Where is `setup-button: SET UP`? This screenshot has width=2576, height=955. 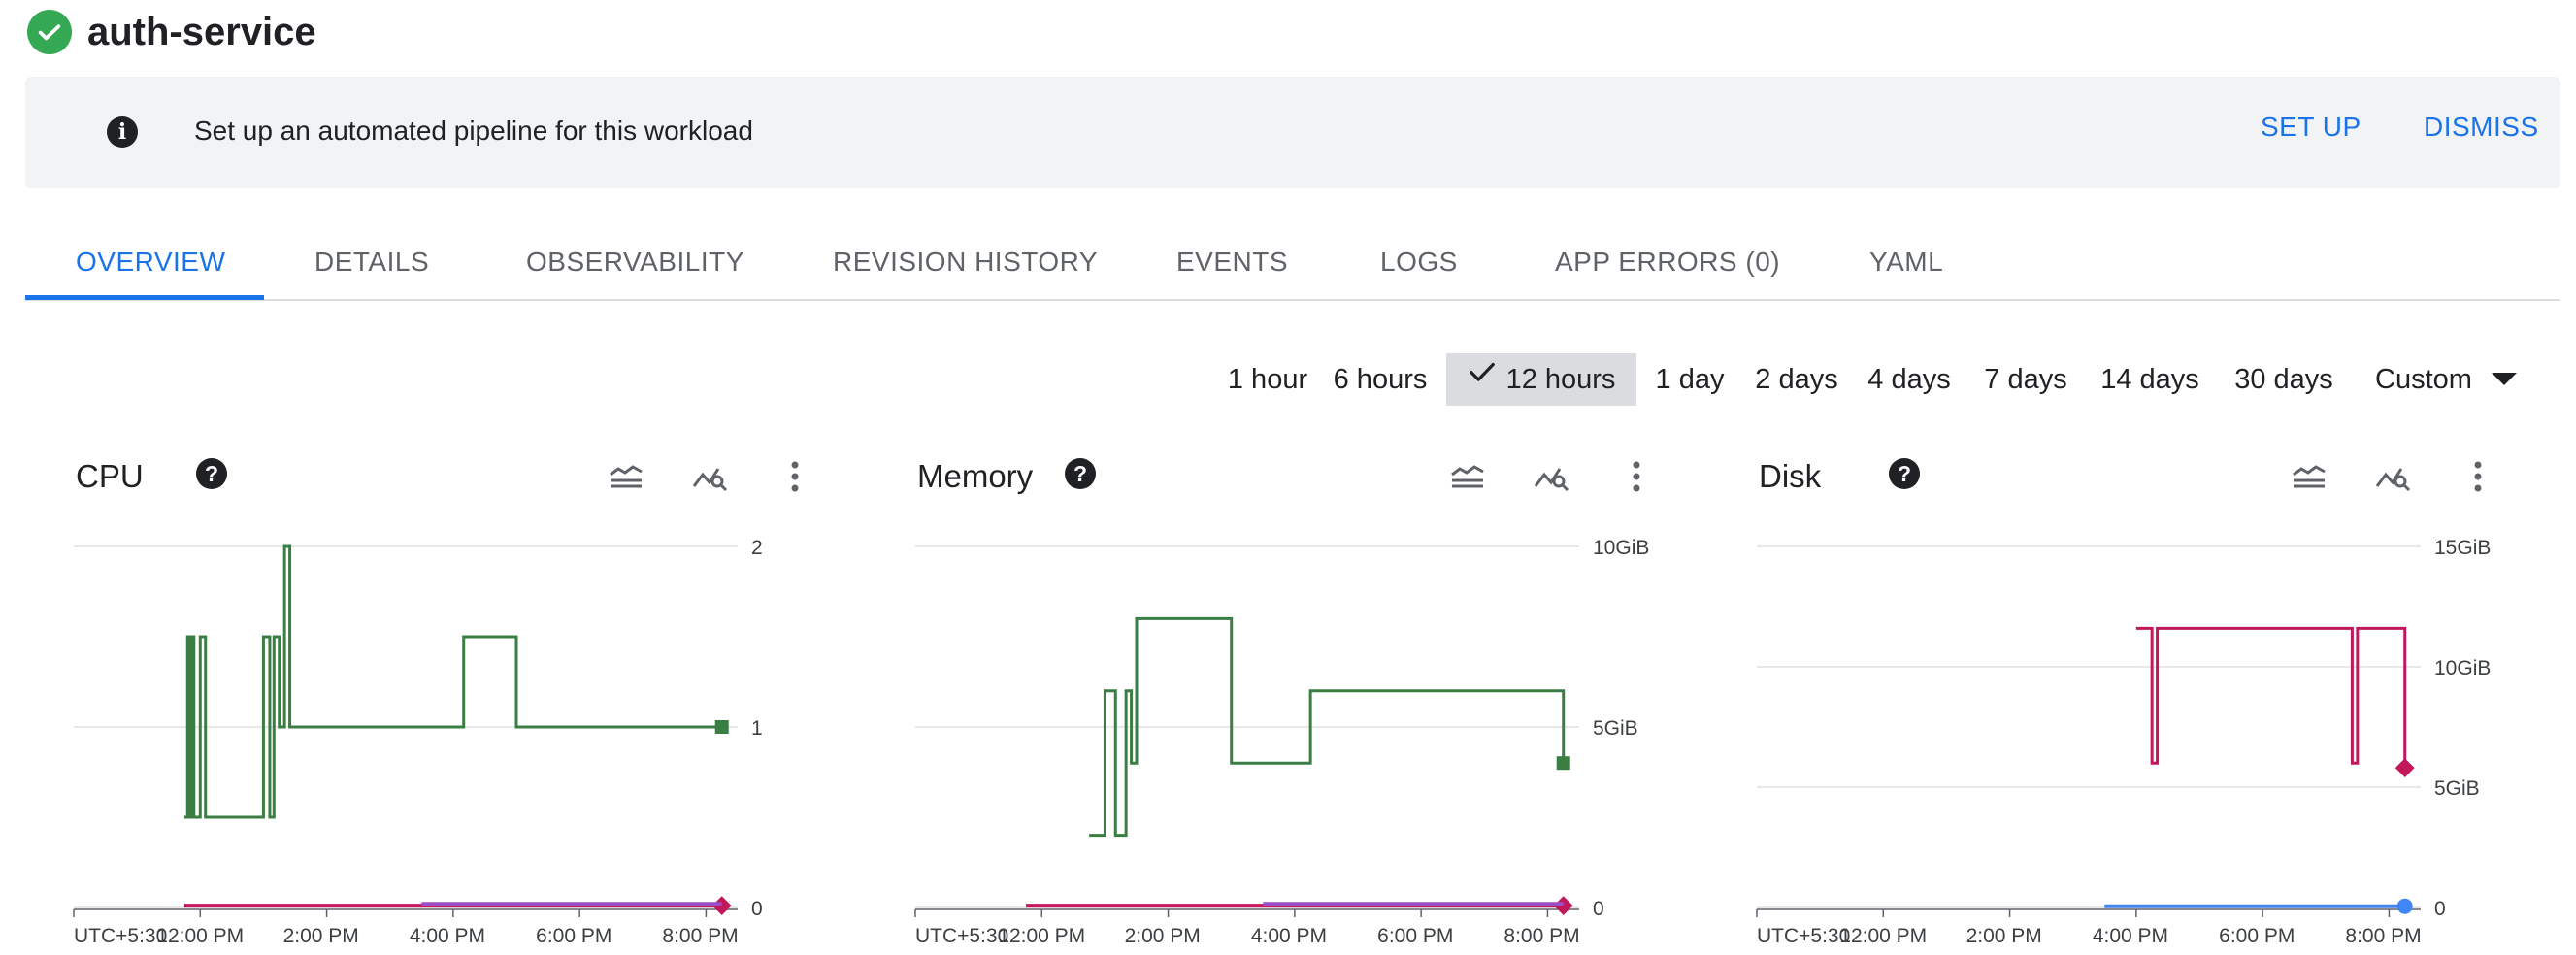
setup-button: SET UP is located at coordinates (2311, 128).